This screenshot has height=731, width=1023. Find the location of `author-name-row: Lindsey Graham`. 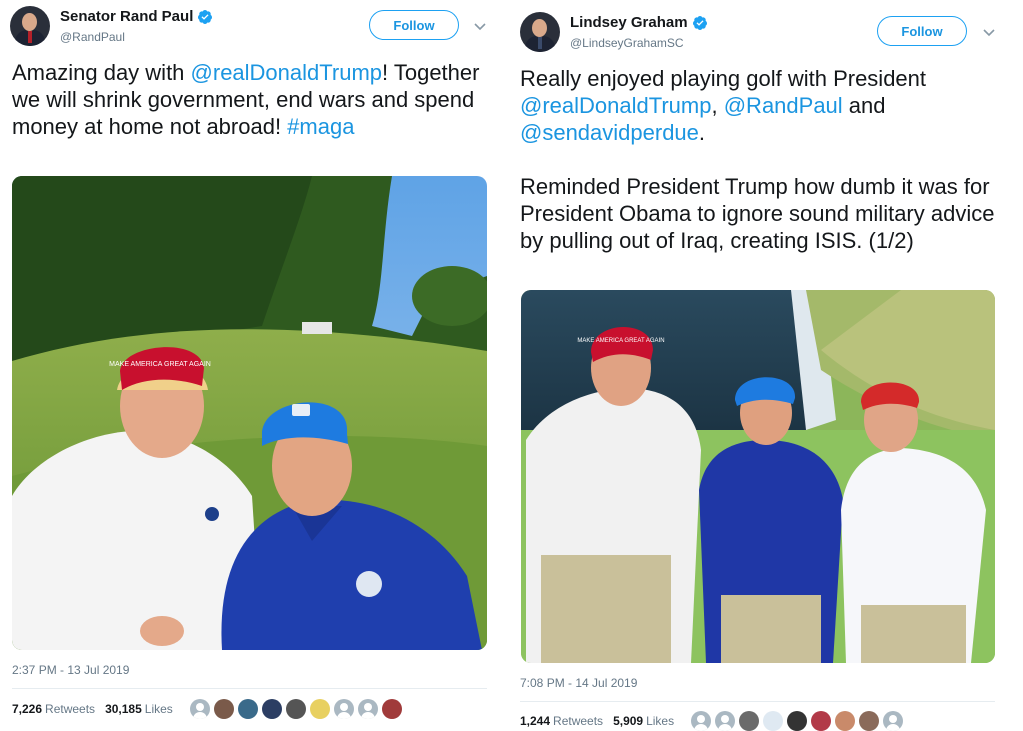

author-name-row: Lindsey Graham is located at coordinates (639, 22).